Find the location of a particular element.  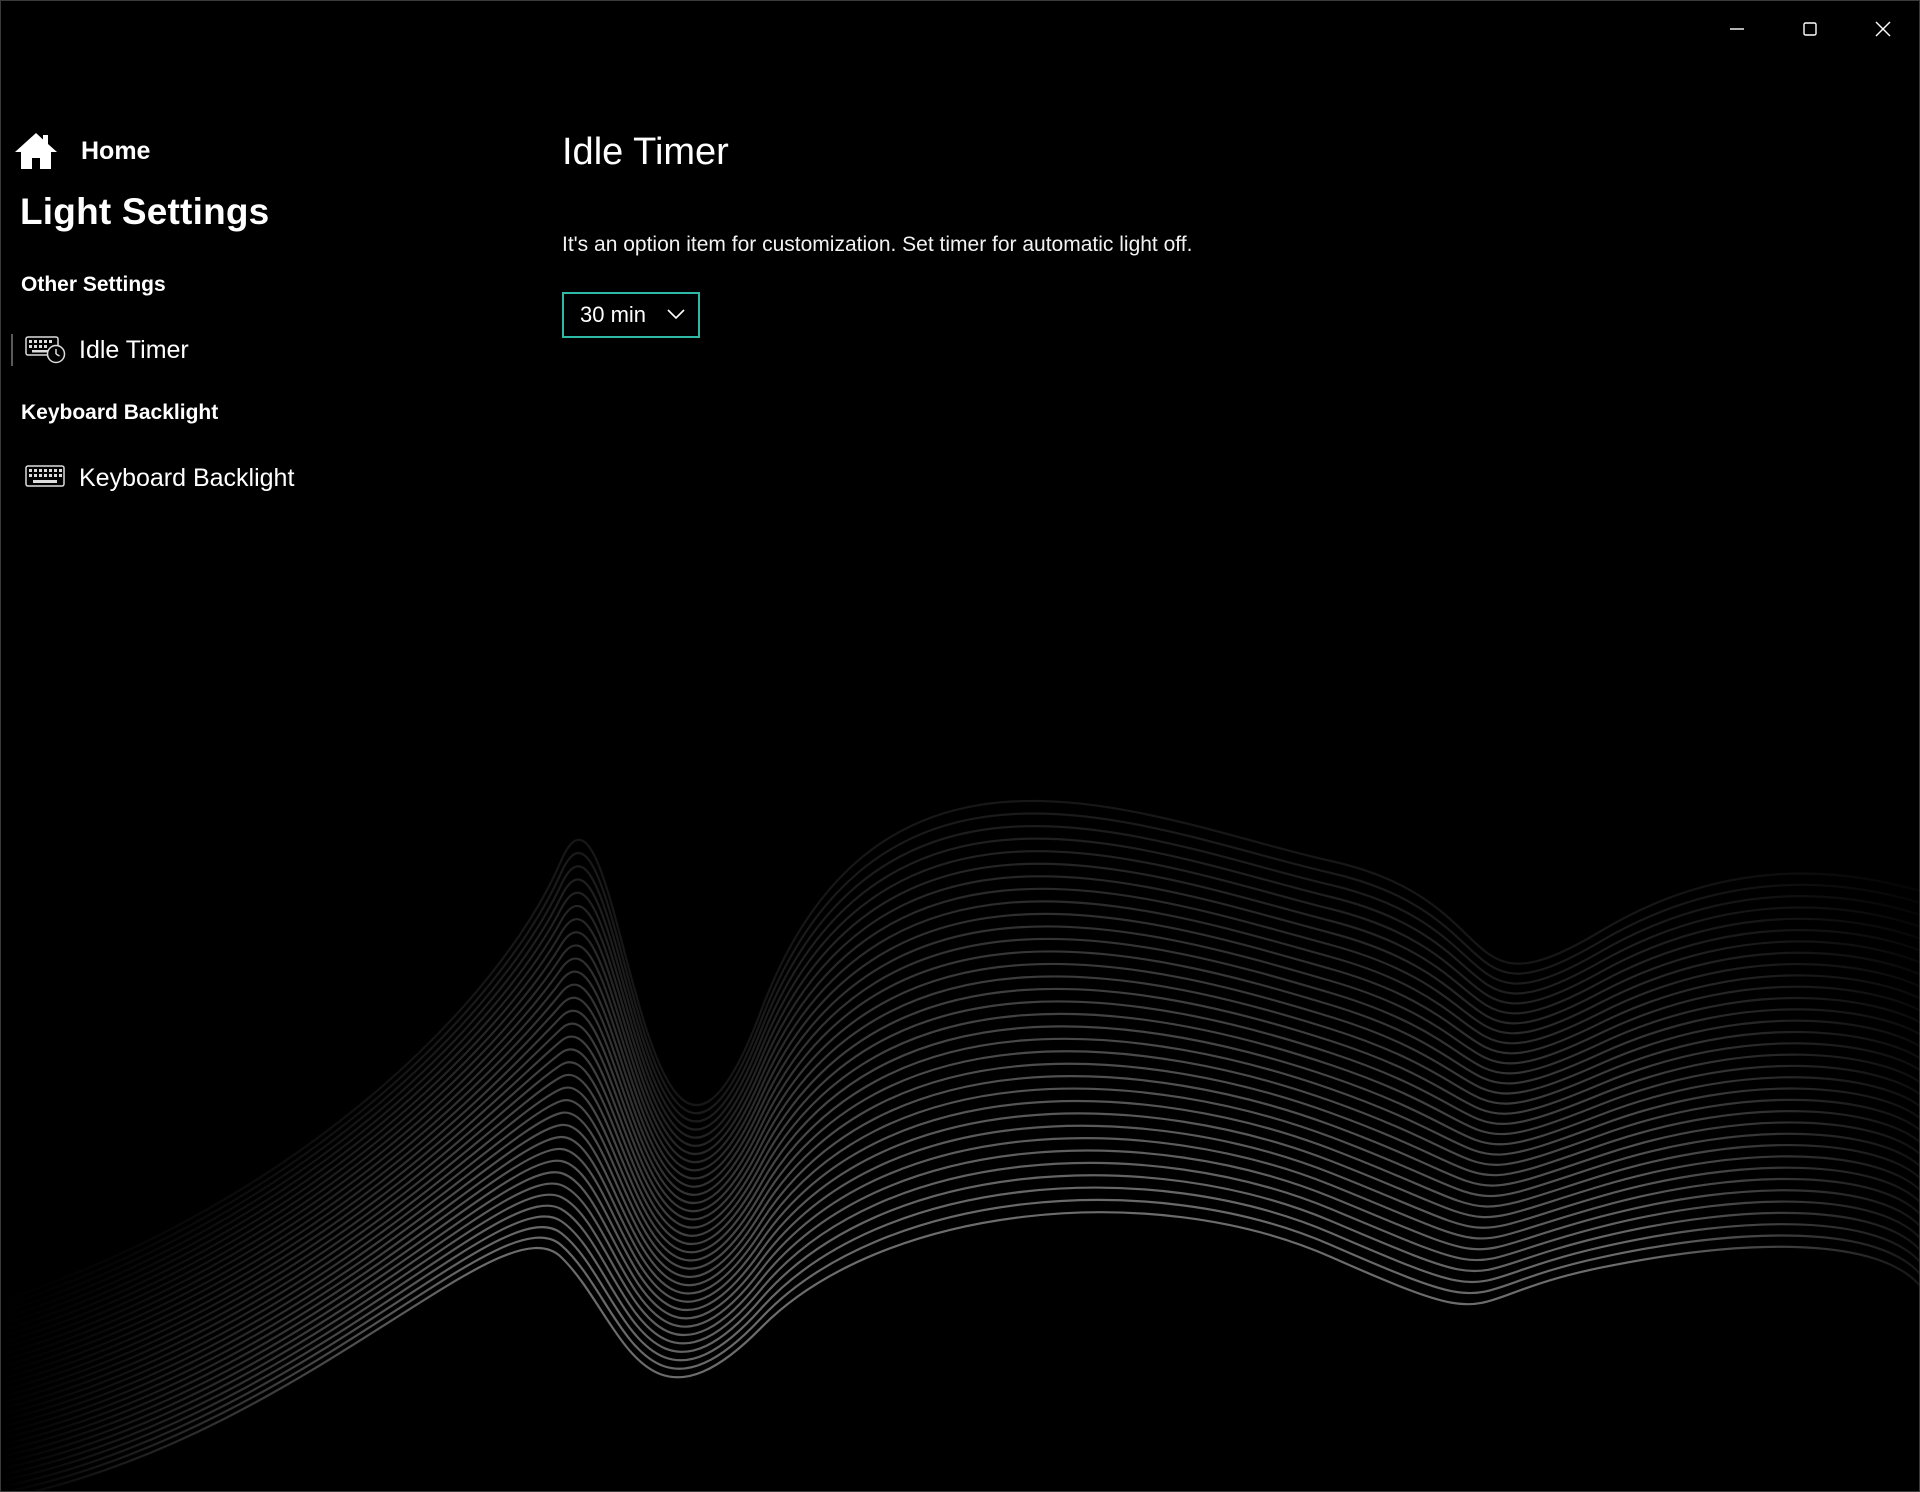

close-icon is located at coordinates (1882, 29).